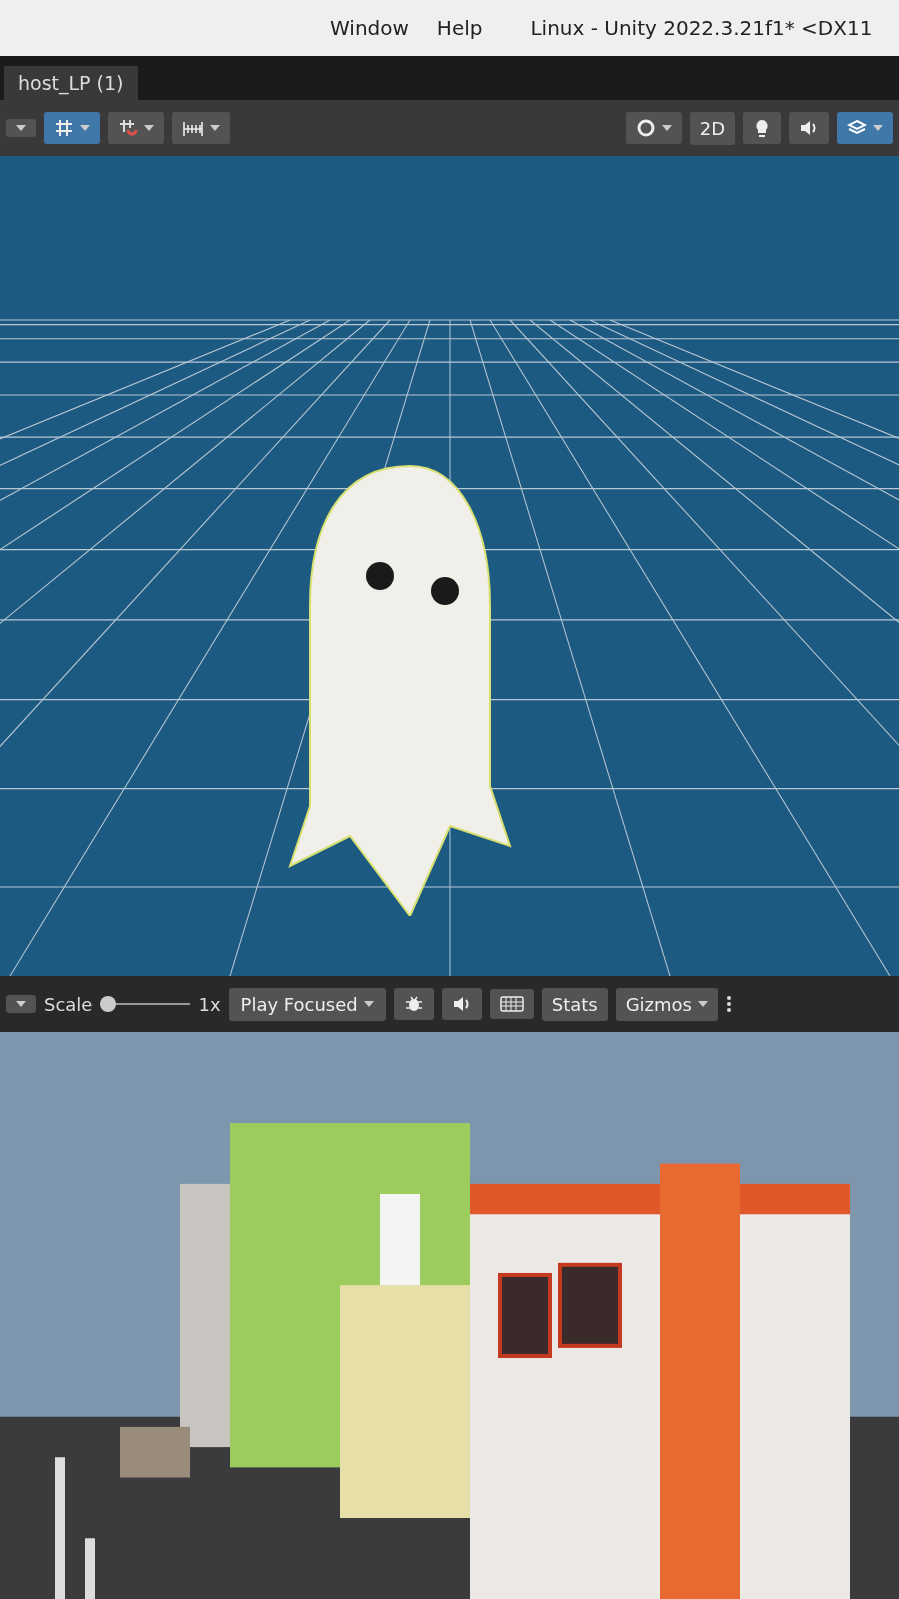  I want to click on more-icon, so click(729, 1004).